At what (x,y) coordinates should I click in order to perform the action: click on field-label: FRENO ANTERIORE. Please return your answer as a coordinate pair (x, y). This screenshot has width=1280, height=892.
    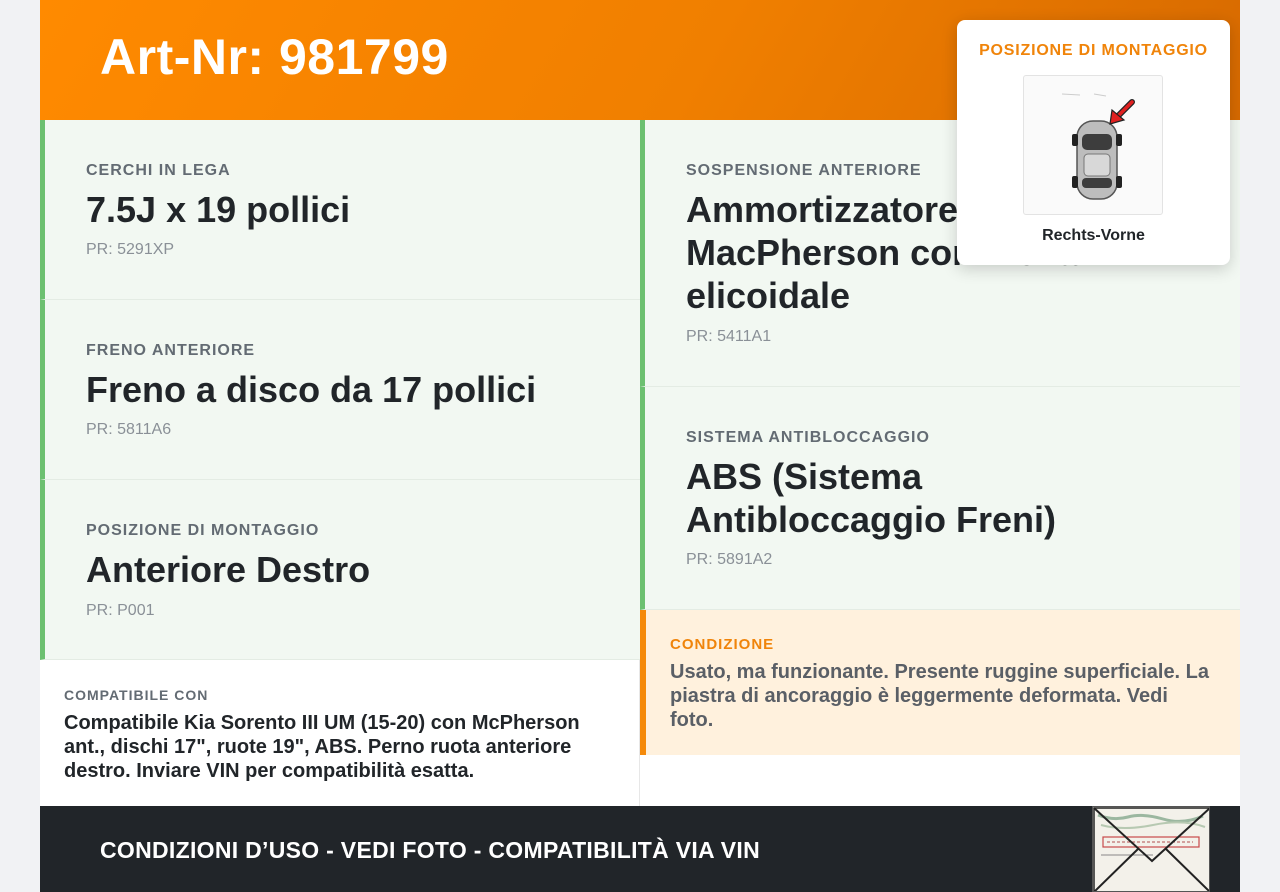
    Looking at the image, I should click on (171, 350).